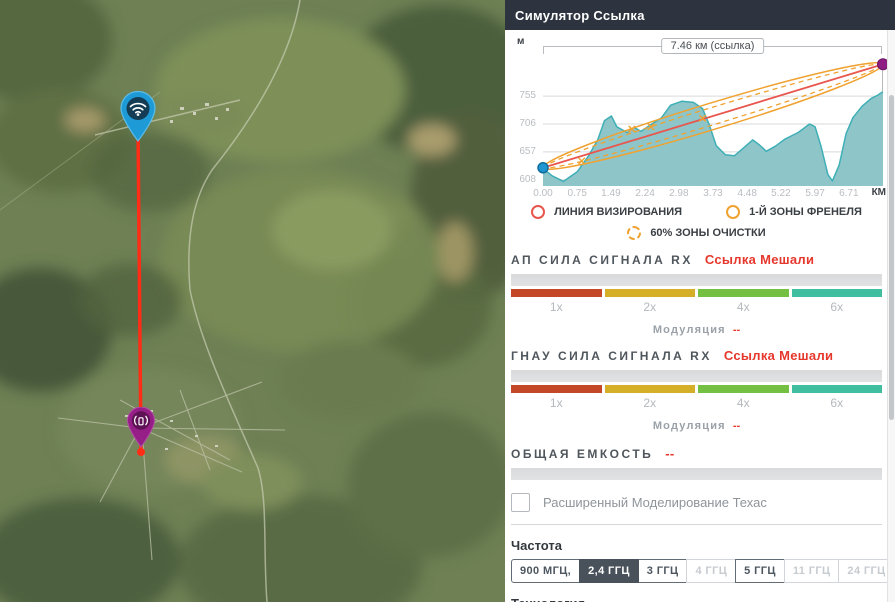 The image size is (895, 602). Describe the element at coordinates (696, 397) in the screenshot. I see `station-modulation-scale: 1x 2x 4x 6x` at that location.